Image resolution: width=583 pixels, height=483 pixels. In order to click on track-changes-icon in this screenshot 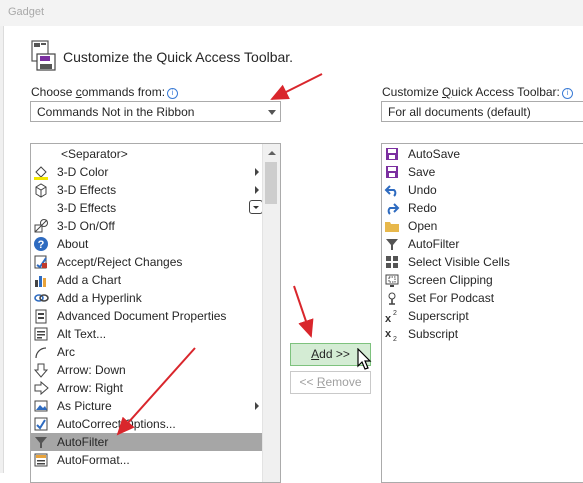, I will do `click(40, 262)`.